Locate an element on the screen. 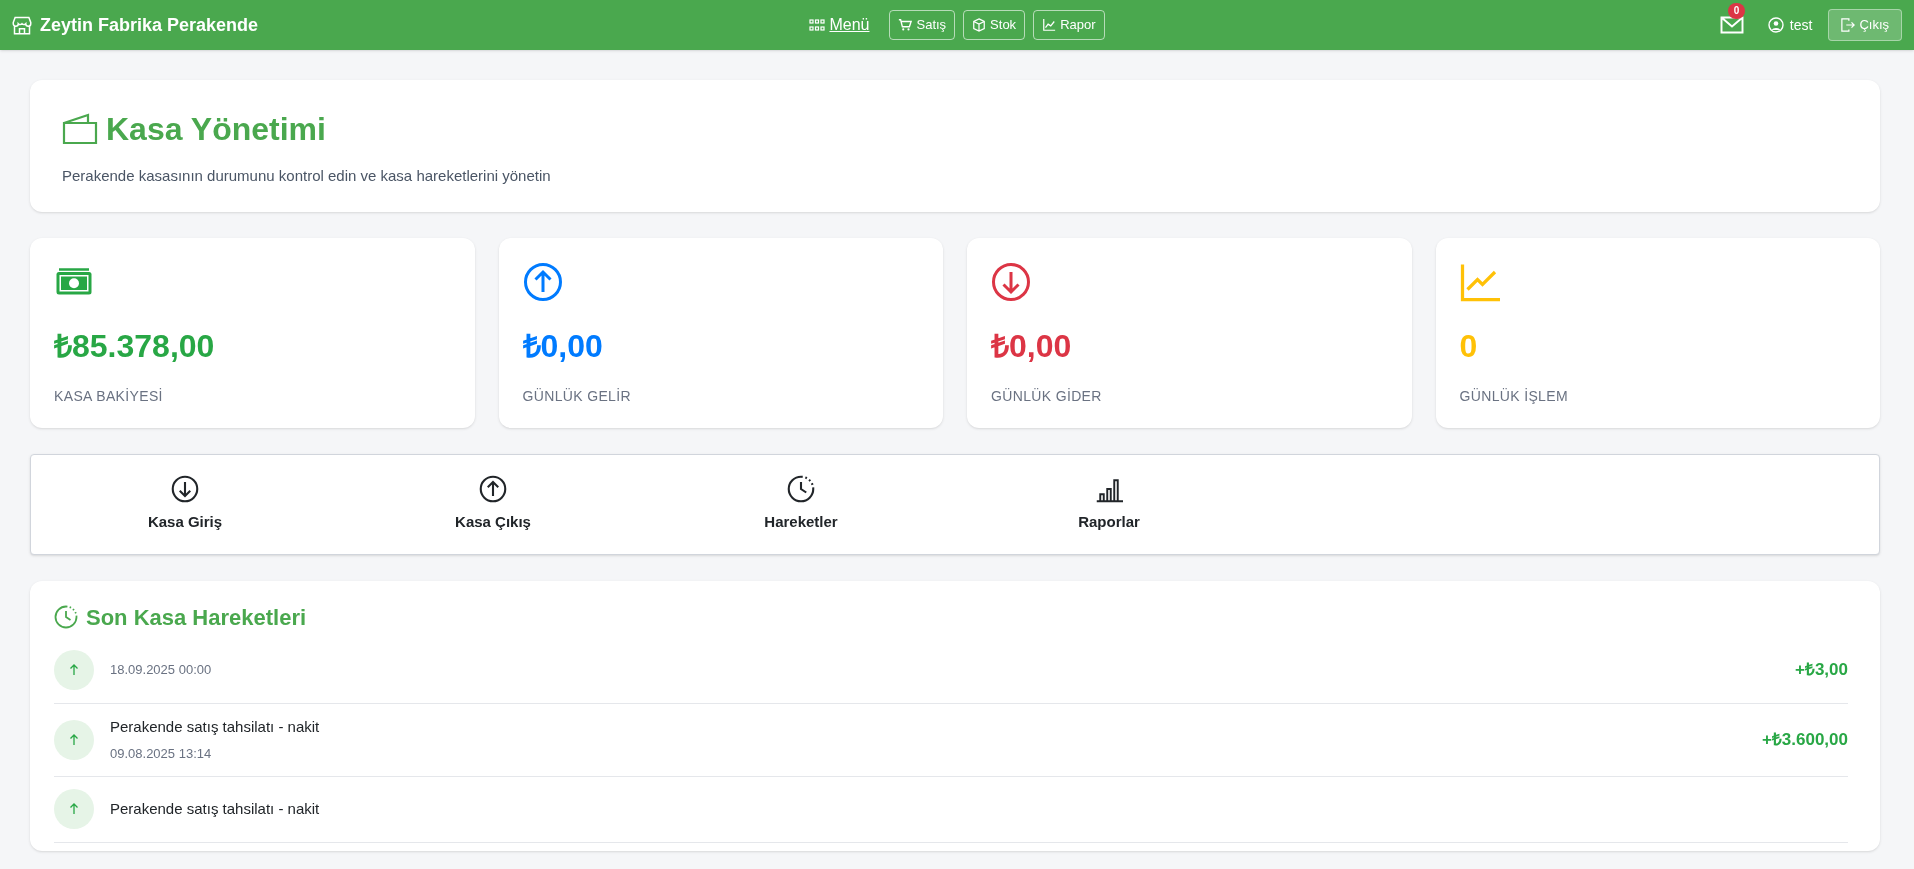 The image size is (1914, 869). transaction-date: 18.09.2025 00:00 is located at coordinates (161, 670).